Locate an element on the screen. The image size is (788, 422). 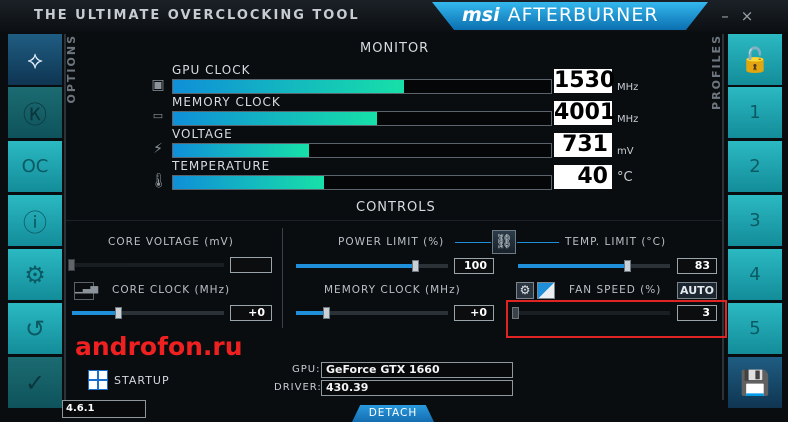
temp-limit-slider is located at coordinates (594, 266).